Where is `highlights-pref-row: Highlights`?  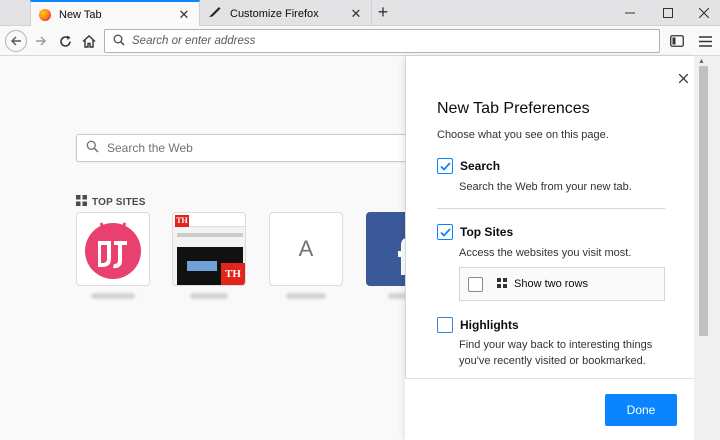
highlights-pref-row: Highlights is located at coordinates (478, 325).